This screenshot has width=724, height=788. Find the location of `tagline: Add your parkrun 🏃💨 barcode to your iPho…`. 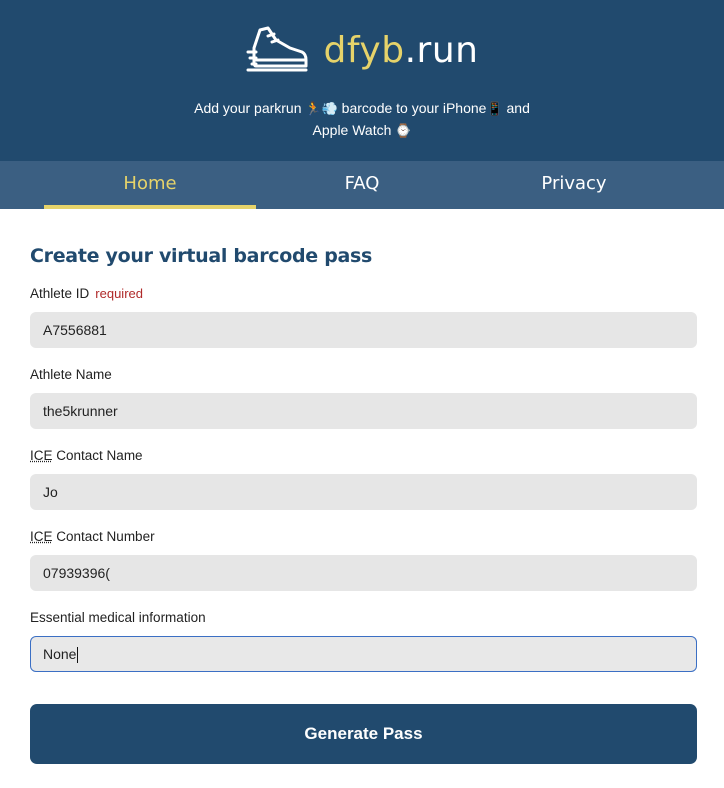

tagline: Add your parkrun 🏃💨 barcode to your iPho… is located at coordinates (362, 119).